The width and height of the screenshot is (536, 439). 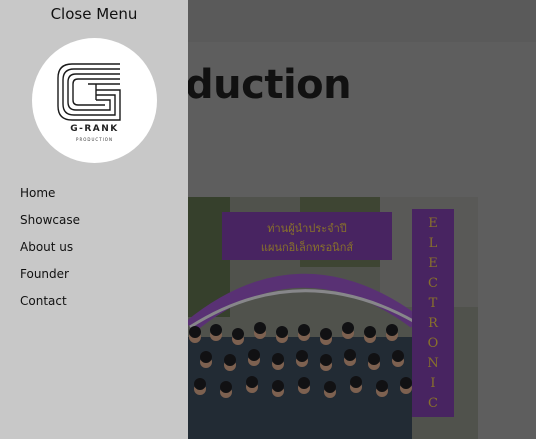 I want to click on logo-text: G-RANK, so click(x=94, y=129).